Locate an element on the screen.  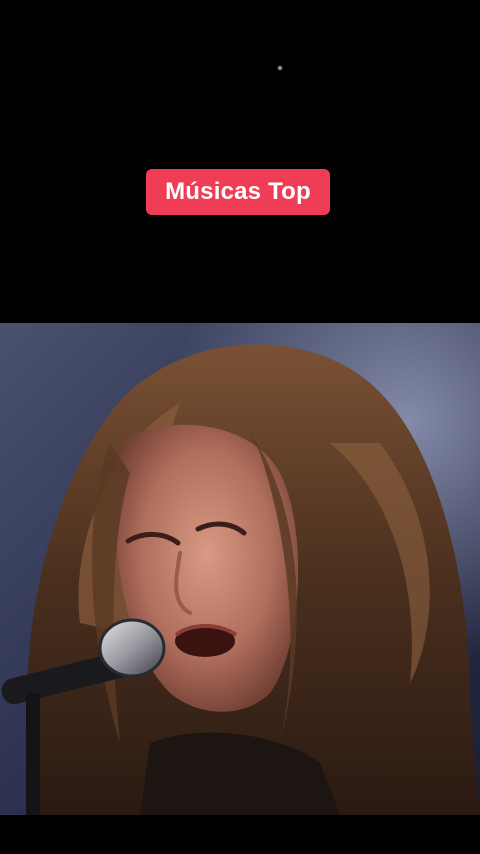
title-badge: Músicas Top is located at coordinates (238, 192).